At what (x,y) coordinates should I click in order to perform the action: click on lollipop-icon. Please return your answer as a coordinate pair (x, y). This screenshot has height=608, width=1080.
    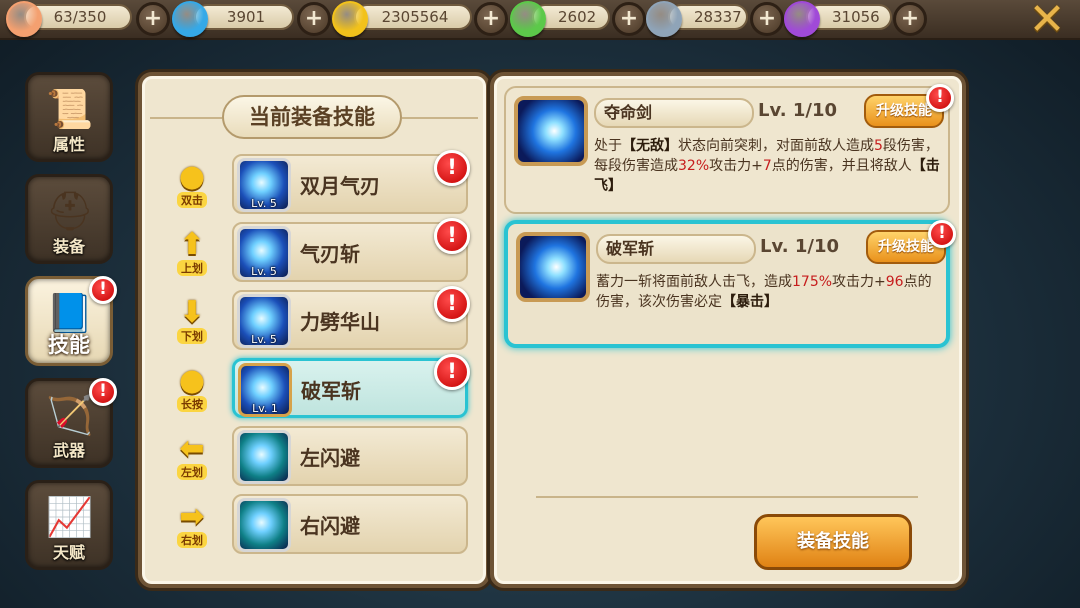
    Looking at the image, I should click on (528, 19).